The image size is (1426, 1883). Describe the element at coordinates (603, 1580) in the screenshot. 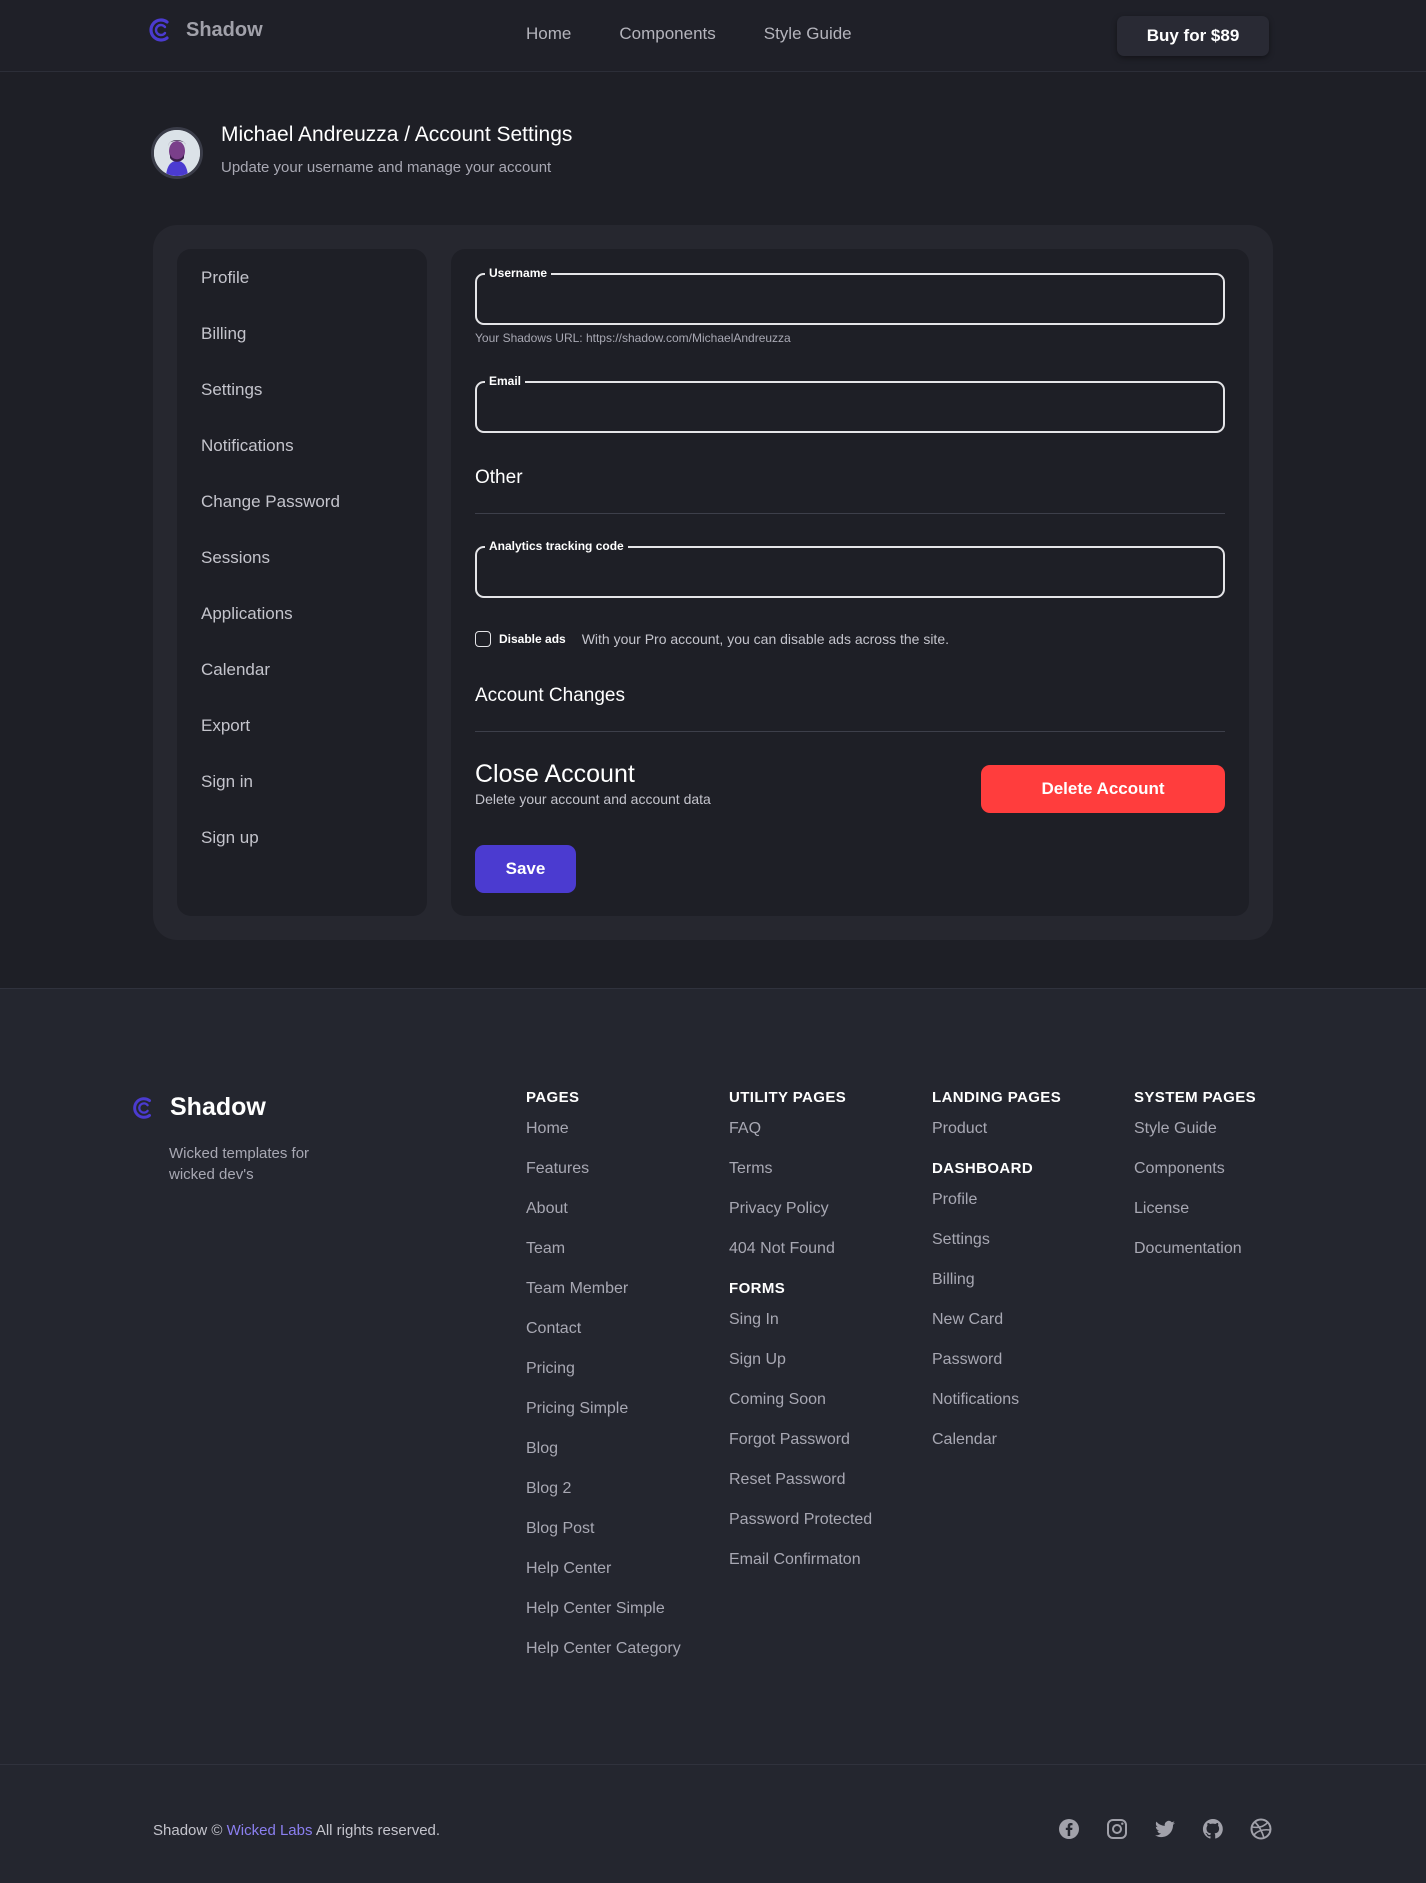

I see `footer-link: Help Center` at that location.